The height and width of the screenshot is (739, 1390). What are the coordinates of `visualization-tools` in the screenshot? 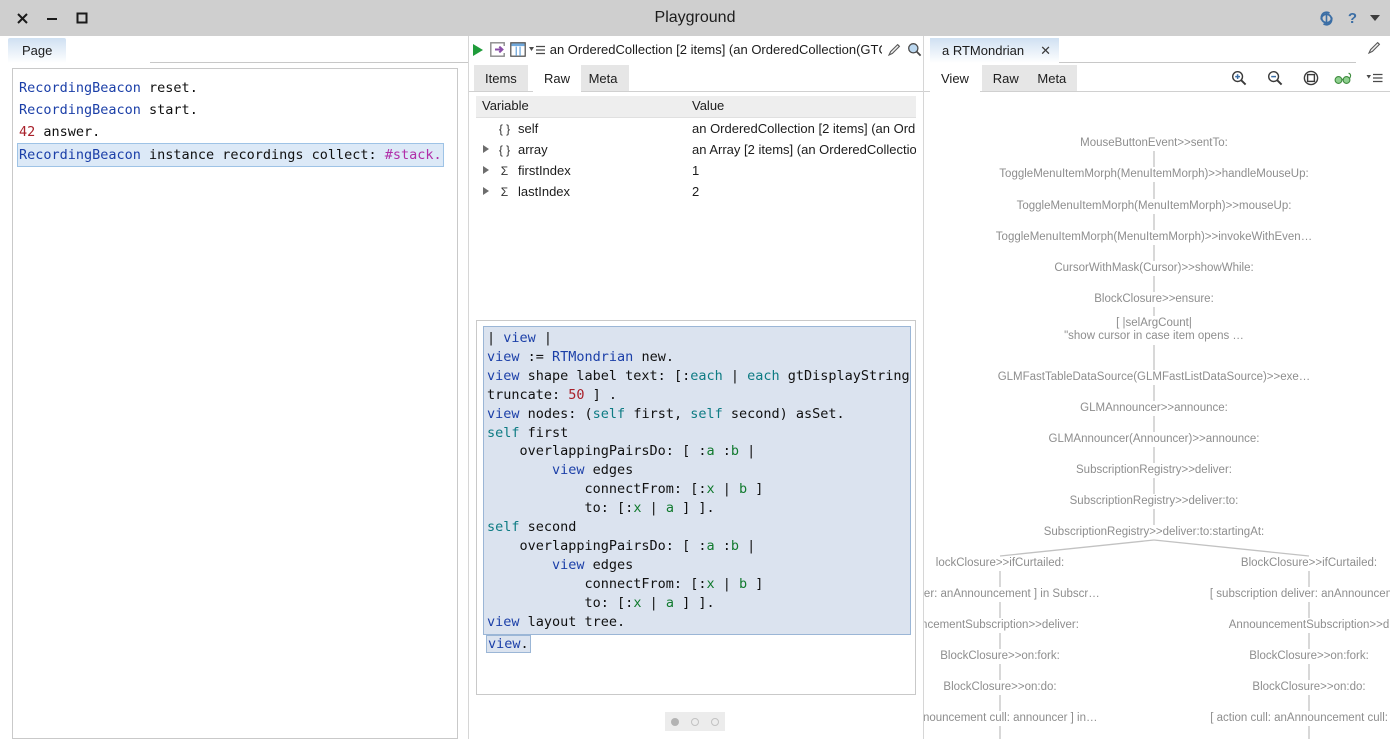 It's located at (1305, 78).